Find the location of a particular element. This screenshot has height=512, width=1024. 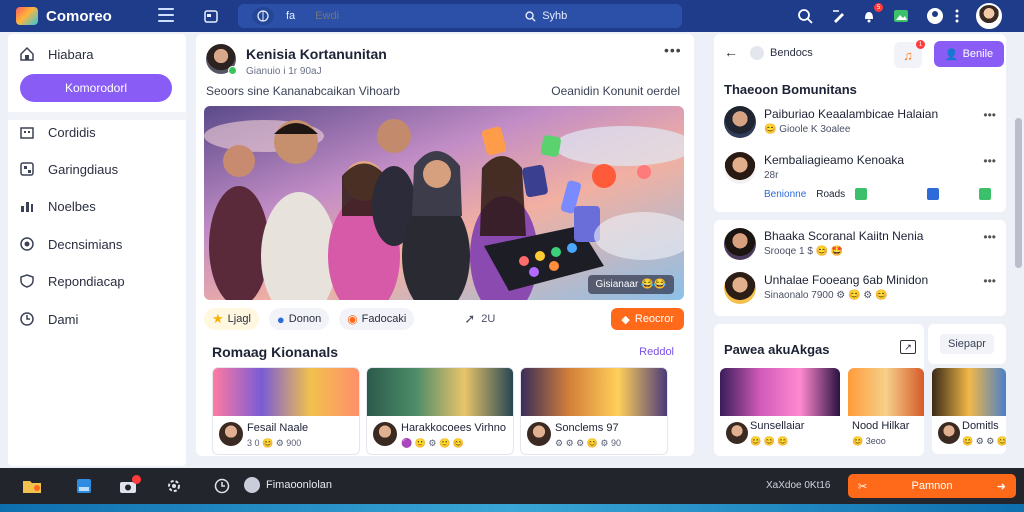

search-bar: fa Syhb is located at coordinates (460, 16).